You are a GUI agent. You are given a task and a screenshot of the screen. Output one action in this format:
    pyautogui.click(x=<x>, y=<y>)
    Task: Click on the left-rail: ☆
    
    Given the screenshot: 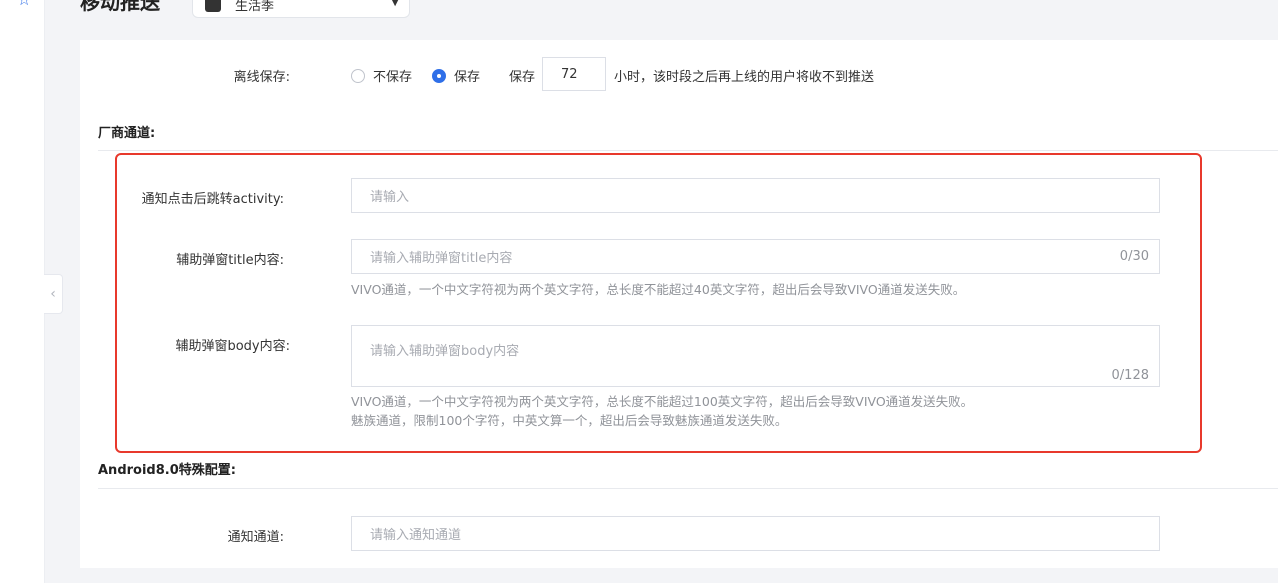 What is the action you would take?
    pyautogui.click(x=22, y=291)
    